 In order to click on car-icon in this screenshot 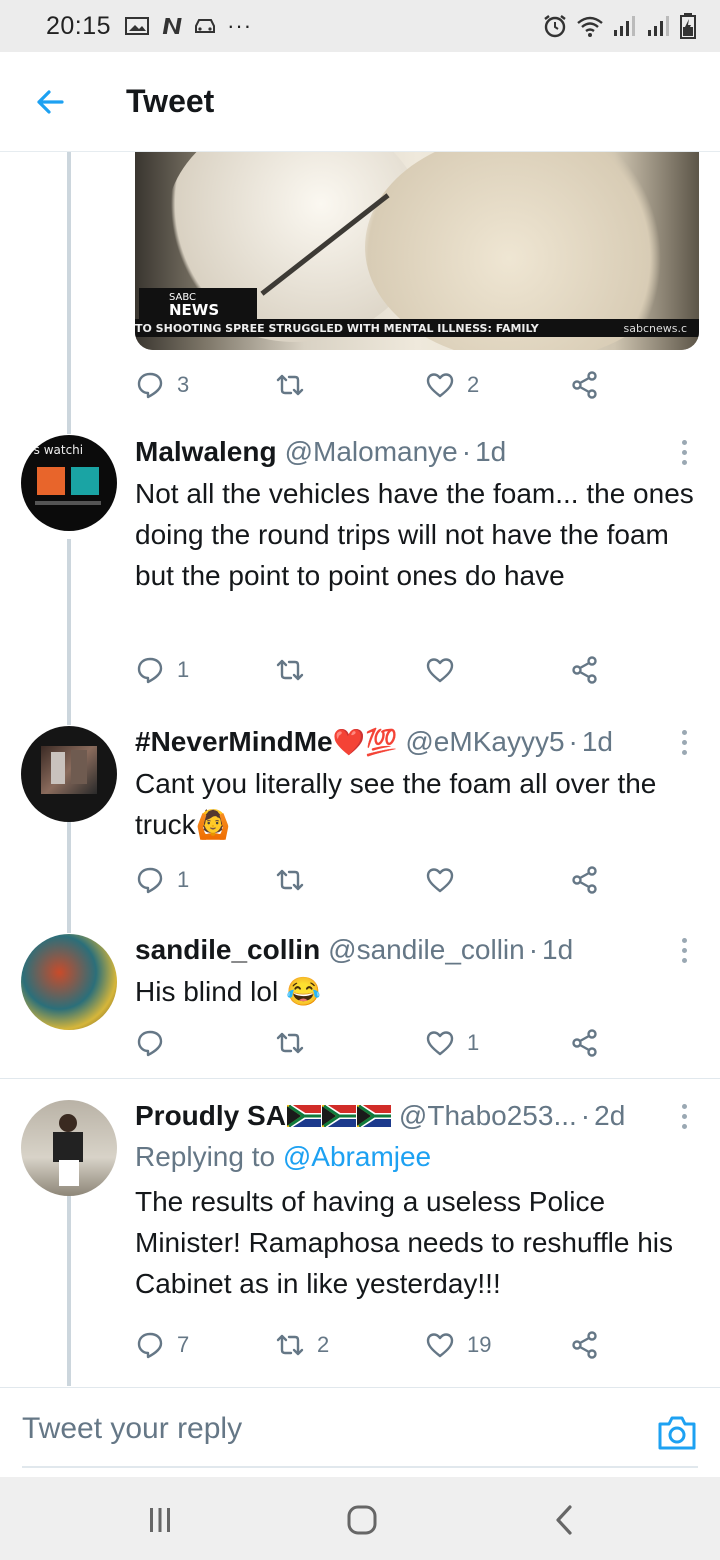, I will do `click(205, 26)`.